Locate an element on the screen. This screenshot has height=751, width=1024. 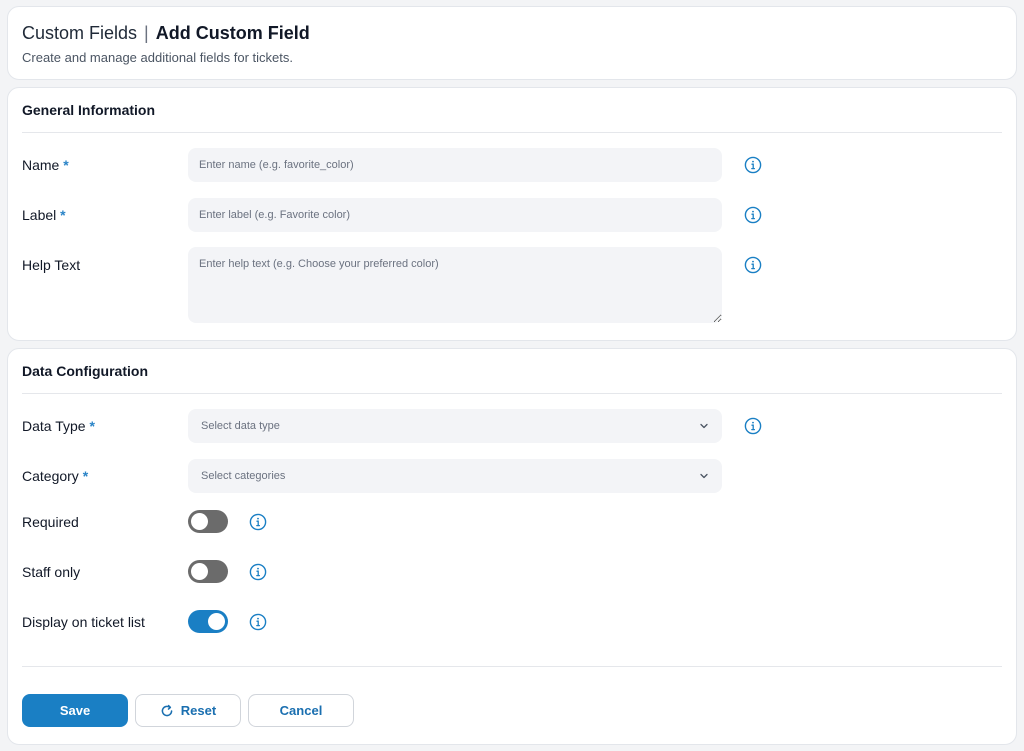
staff-only-toggle is located at coordinates (208, 571).